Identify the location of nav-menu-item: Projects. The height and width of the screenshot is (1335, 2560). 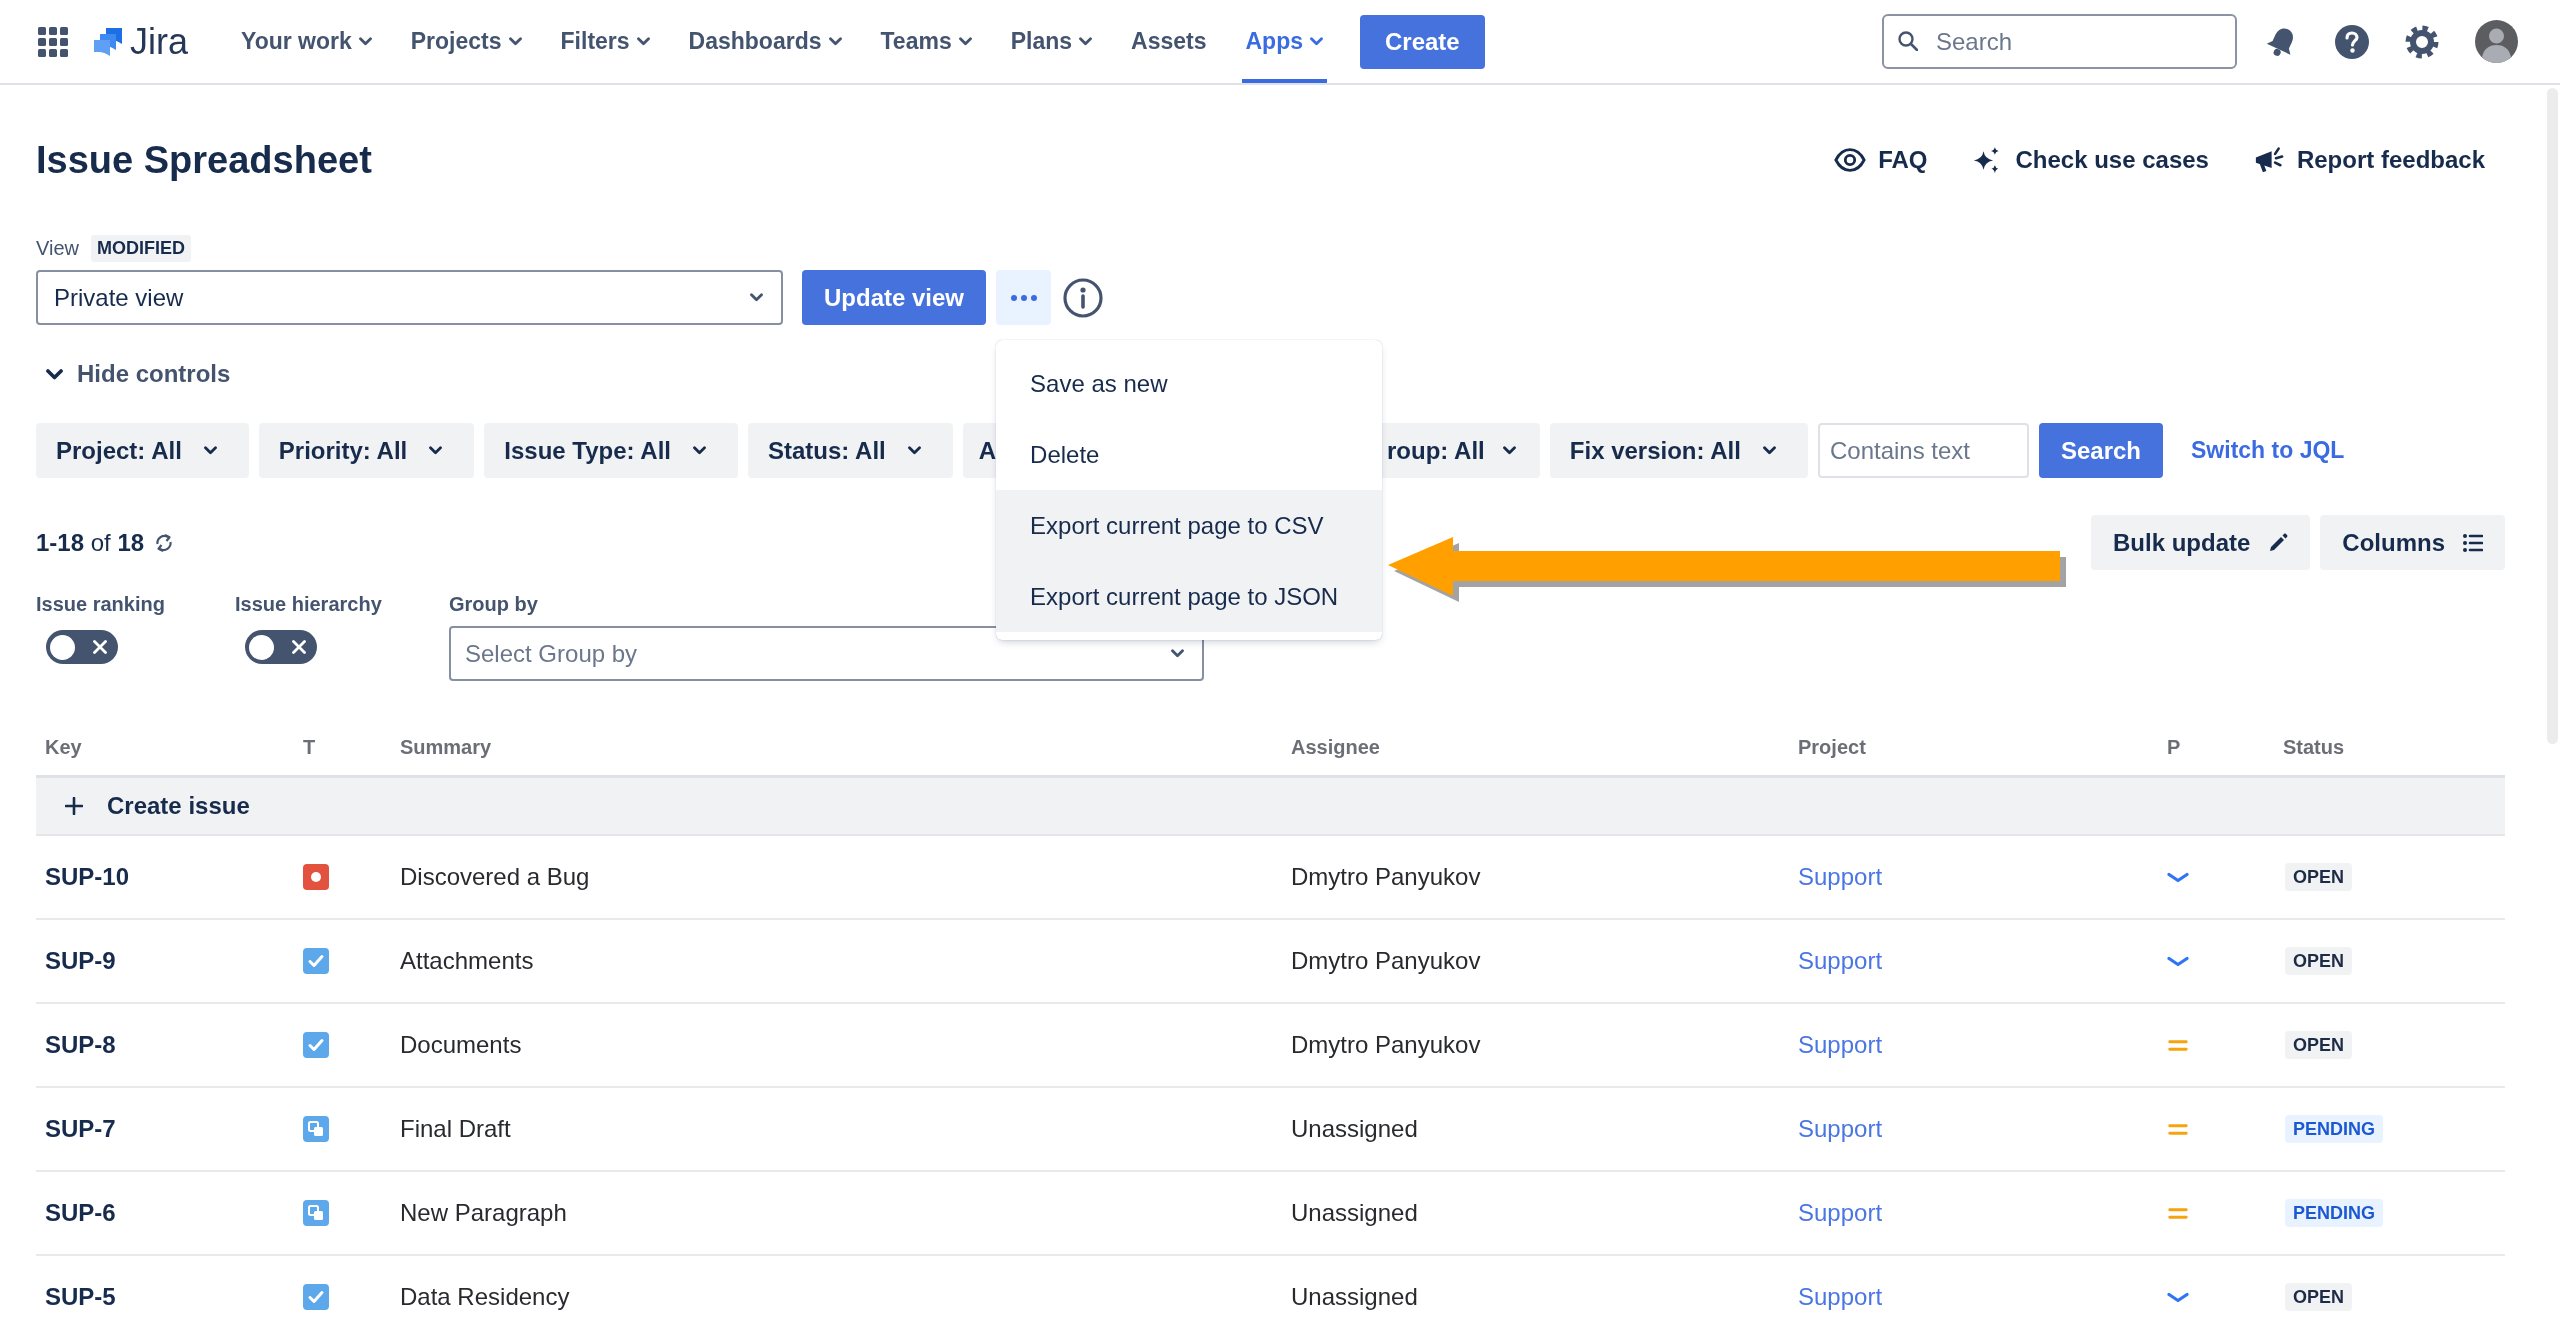
(466, 41).